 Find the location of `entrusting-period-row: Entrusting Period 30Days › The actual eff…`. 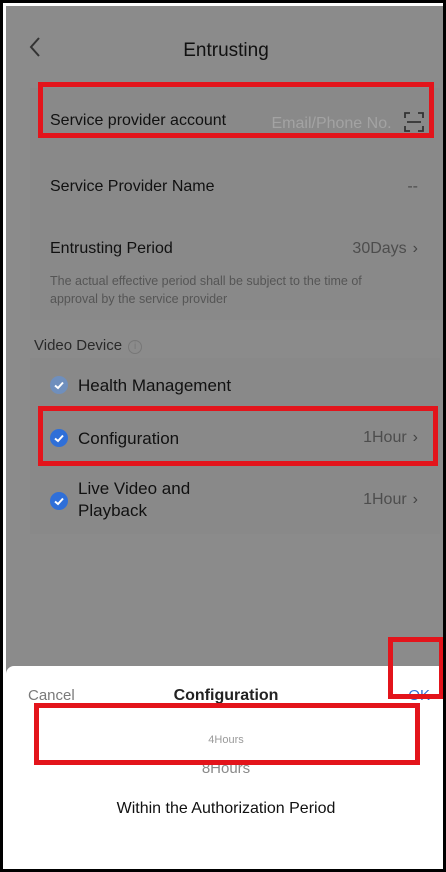

entrusting-period-row: Entrusting Period 30Days › The actual eff… is located at coordinates (235, 268).